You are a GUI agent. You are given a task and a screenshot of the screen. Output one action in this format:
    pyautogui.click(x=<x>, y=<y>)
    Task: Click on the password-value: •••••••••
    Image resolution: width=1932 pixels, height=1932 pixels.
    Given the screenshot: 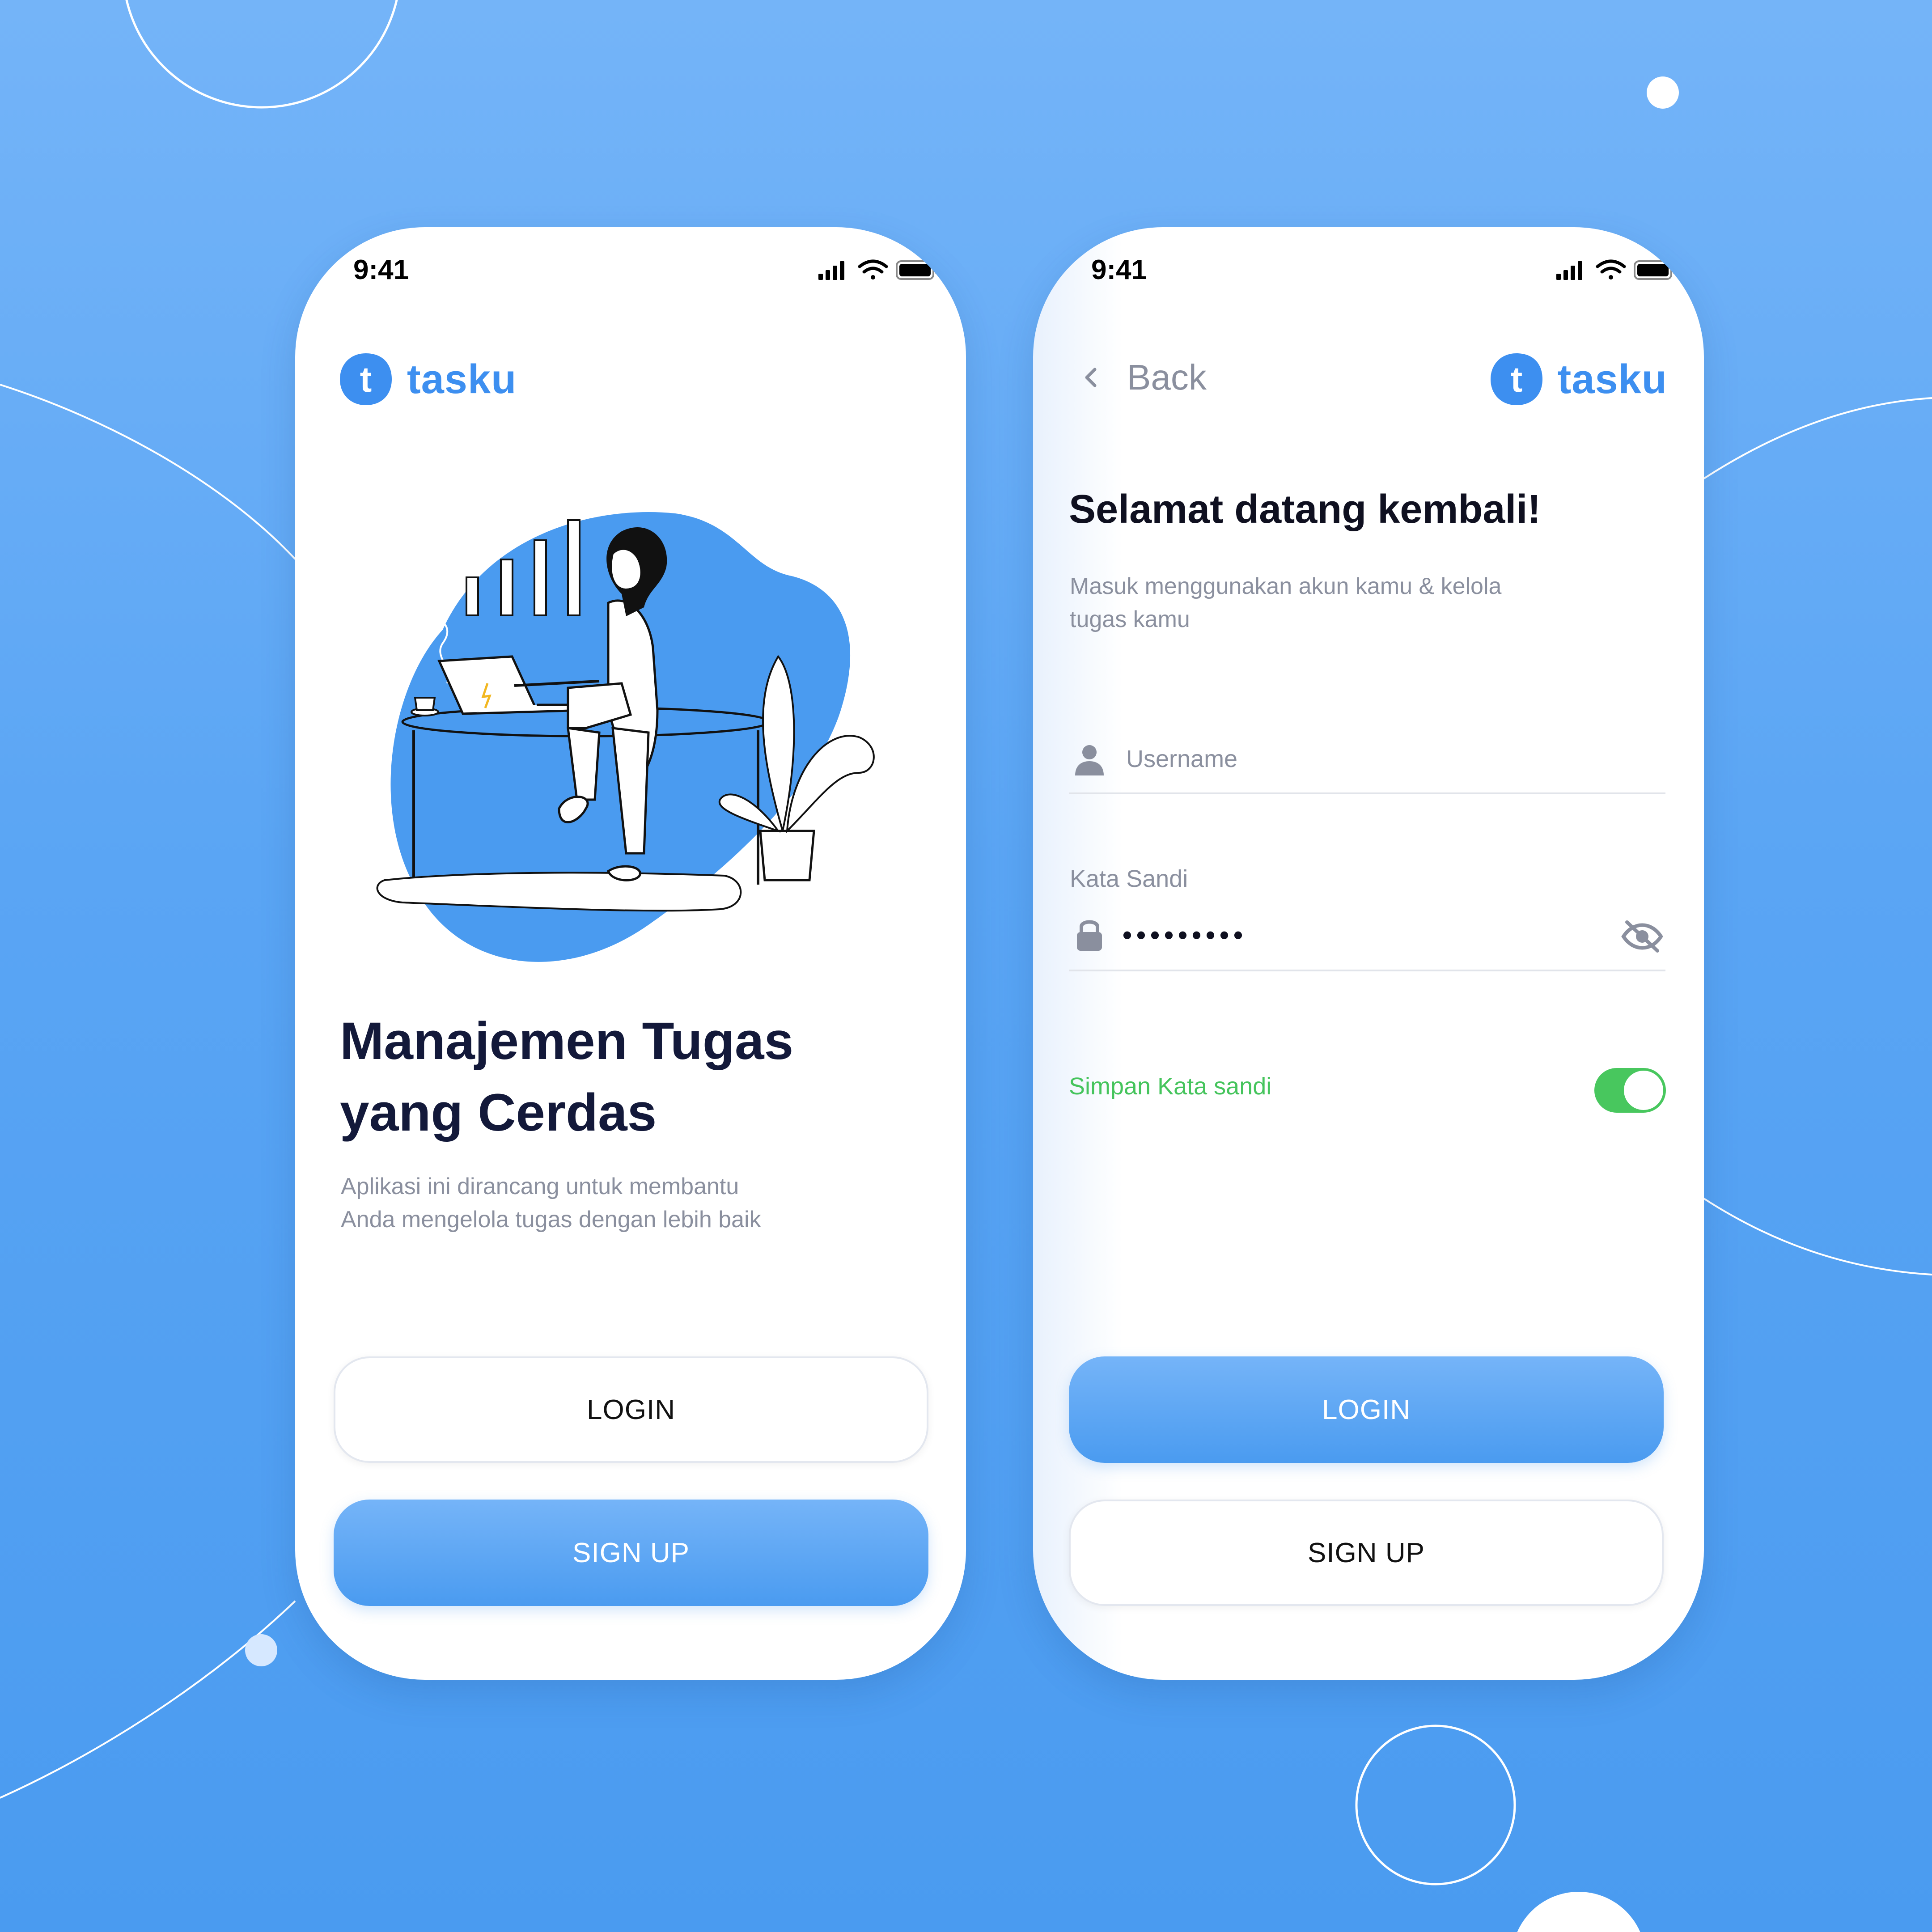 What is the action you would take?
    pyautogui.click(x=1185, y=935)
    